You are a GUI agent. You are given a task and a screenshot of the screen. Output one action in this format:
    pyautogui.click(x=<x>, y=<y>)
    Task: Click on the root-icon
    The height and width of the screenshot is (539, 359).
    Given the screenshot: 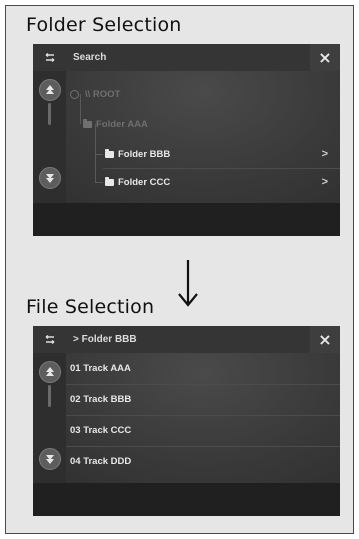 What is the action you would take?
    pyautogui.click(x=74, y=94)
    